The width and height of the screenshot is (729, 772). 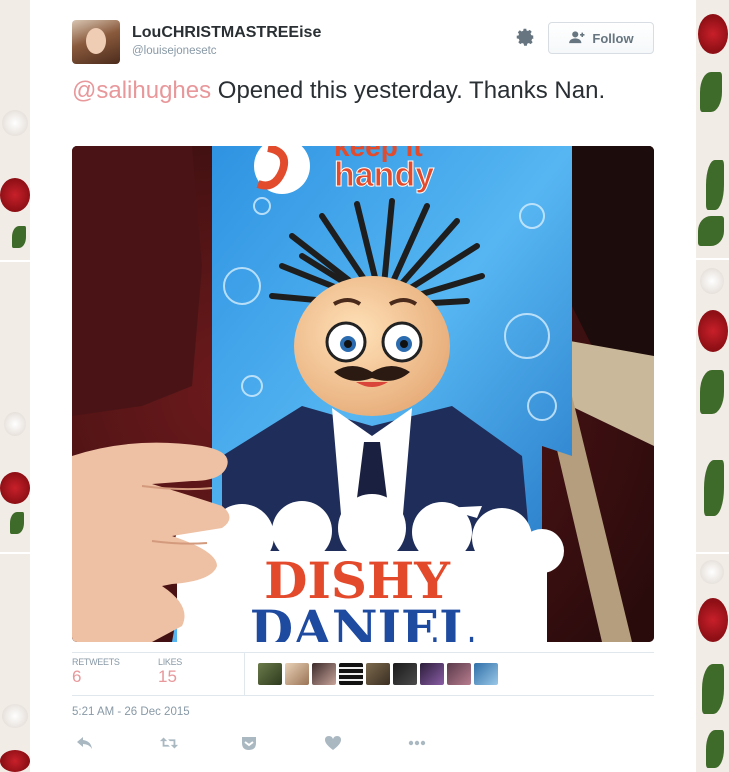 I want to click on follow-button: Follow, so click(x=601, y=38).